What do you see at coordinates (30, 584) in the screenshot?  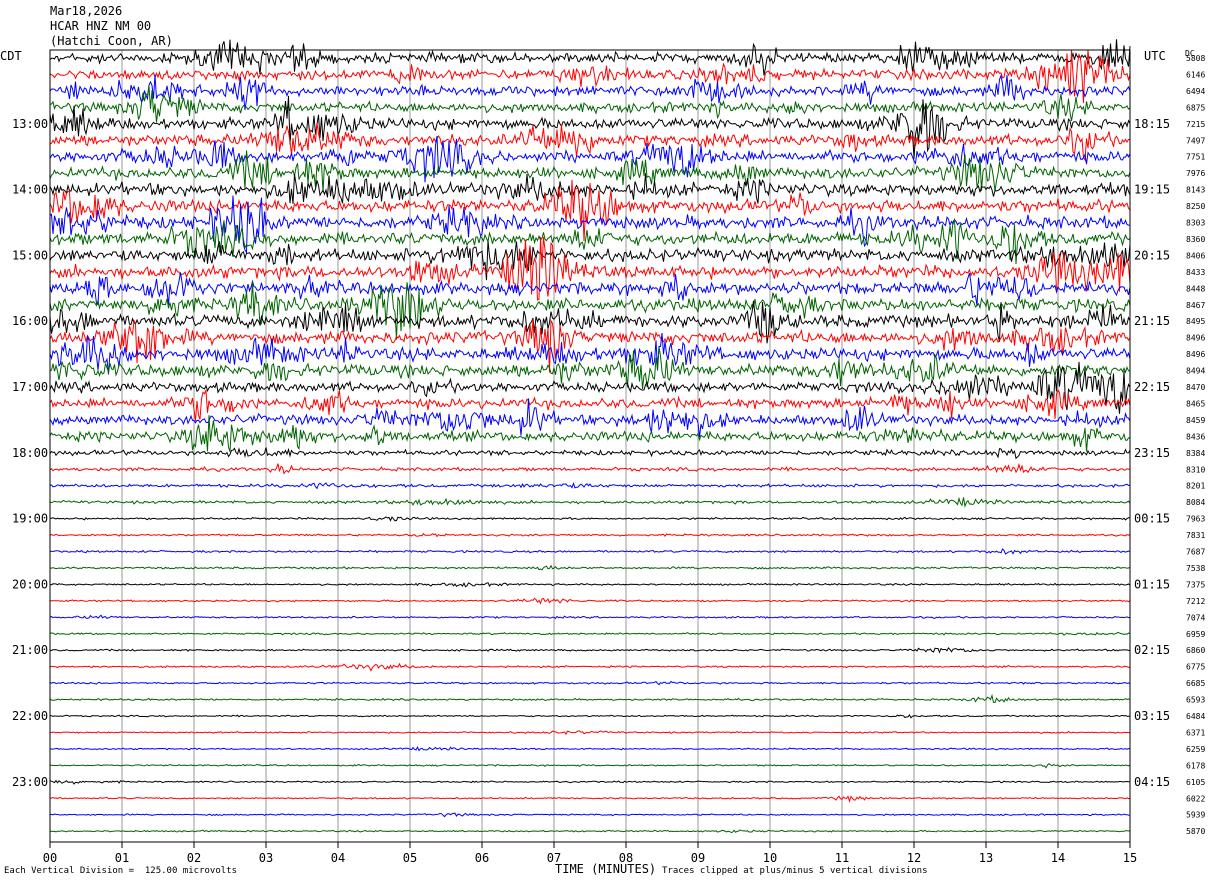 I see `left-hour-label: 20:00` at bounding box center [30, 584].